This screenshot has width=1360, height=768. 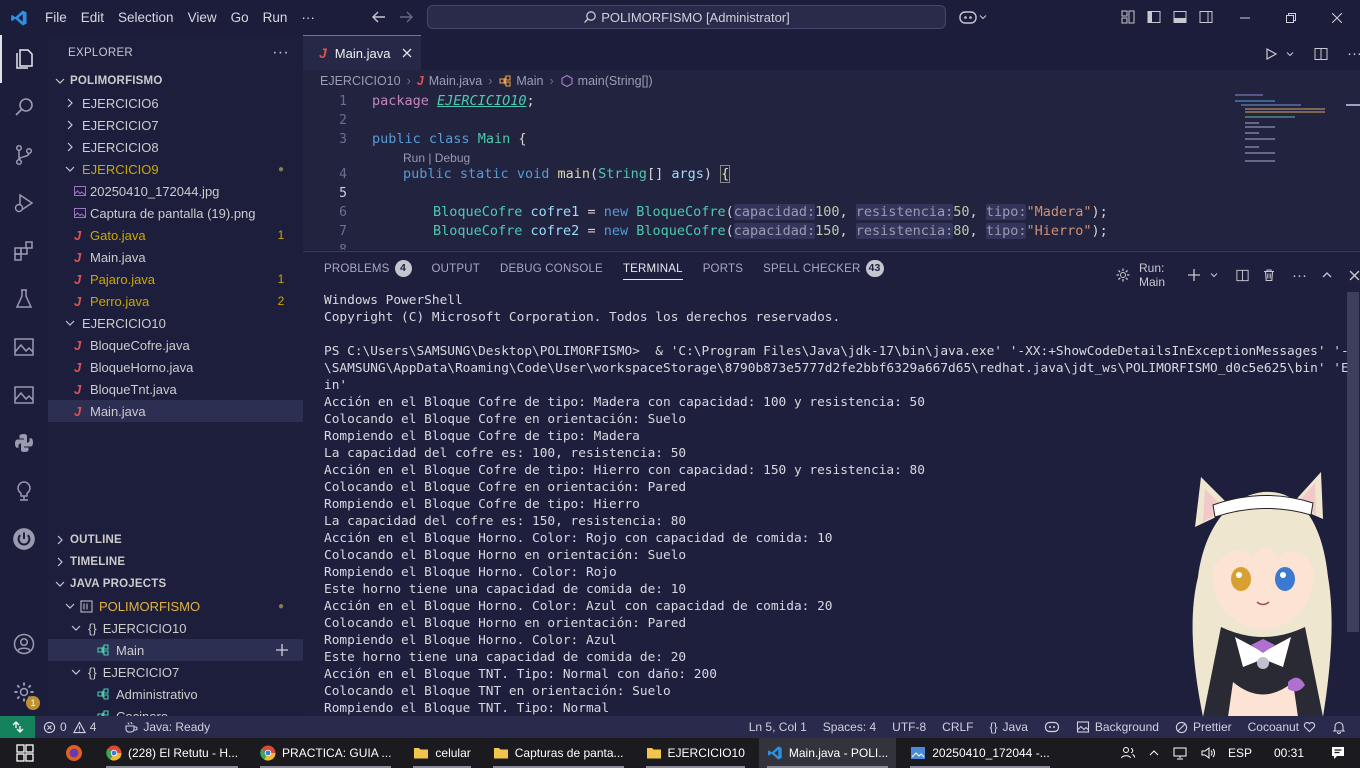 What do you see at coordinates (1154, 17) in the screenshot?
I see `toggle-primary-sidebar-icon` at bounding box center [1154, 17].